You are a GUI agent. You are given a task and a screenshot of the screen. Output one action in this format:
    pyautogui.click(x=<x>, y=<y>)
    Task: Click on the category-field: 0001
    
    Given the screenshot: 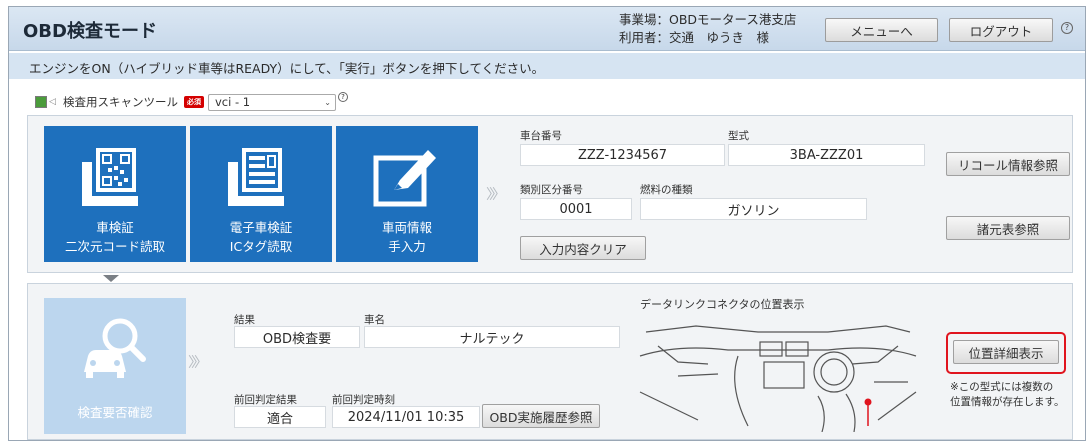 What is the action you would take?
    pyautogui.click(x=576, y=209)
    